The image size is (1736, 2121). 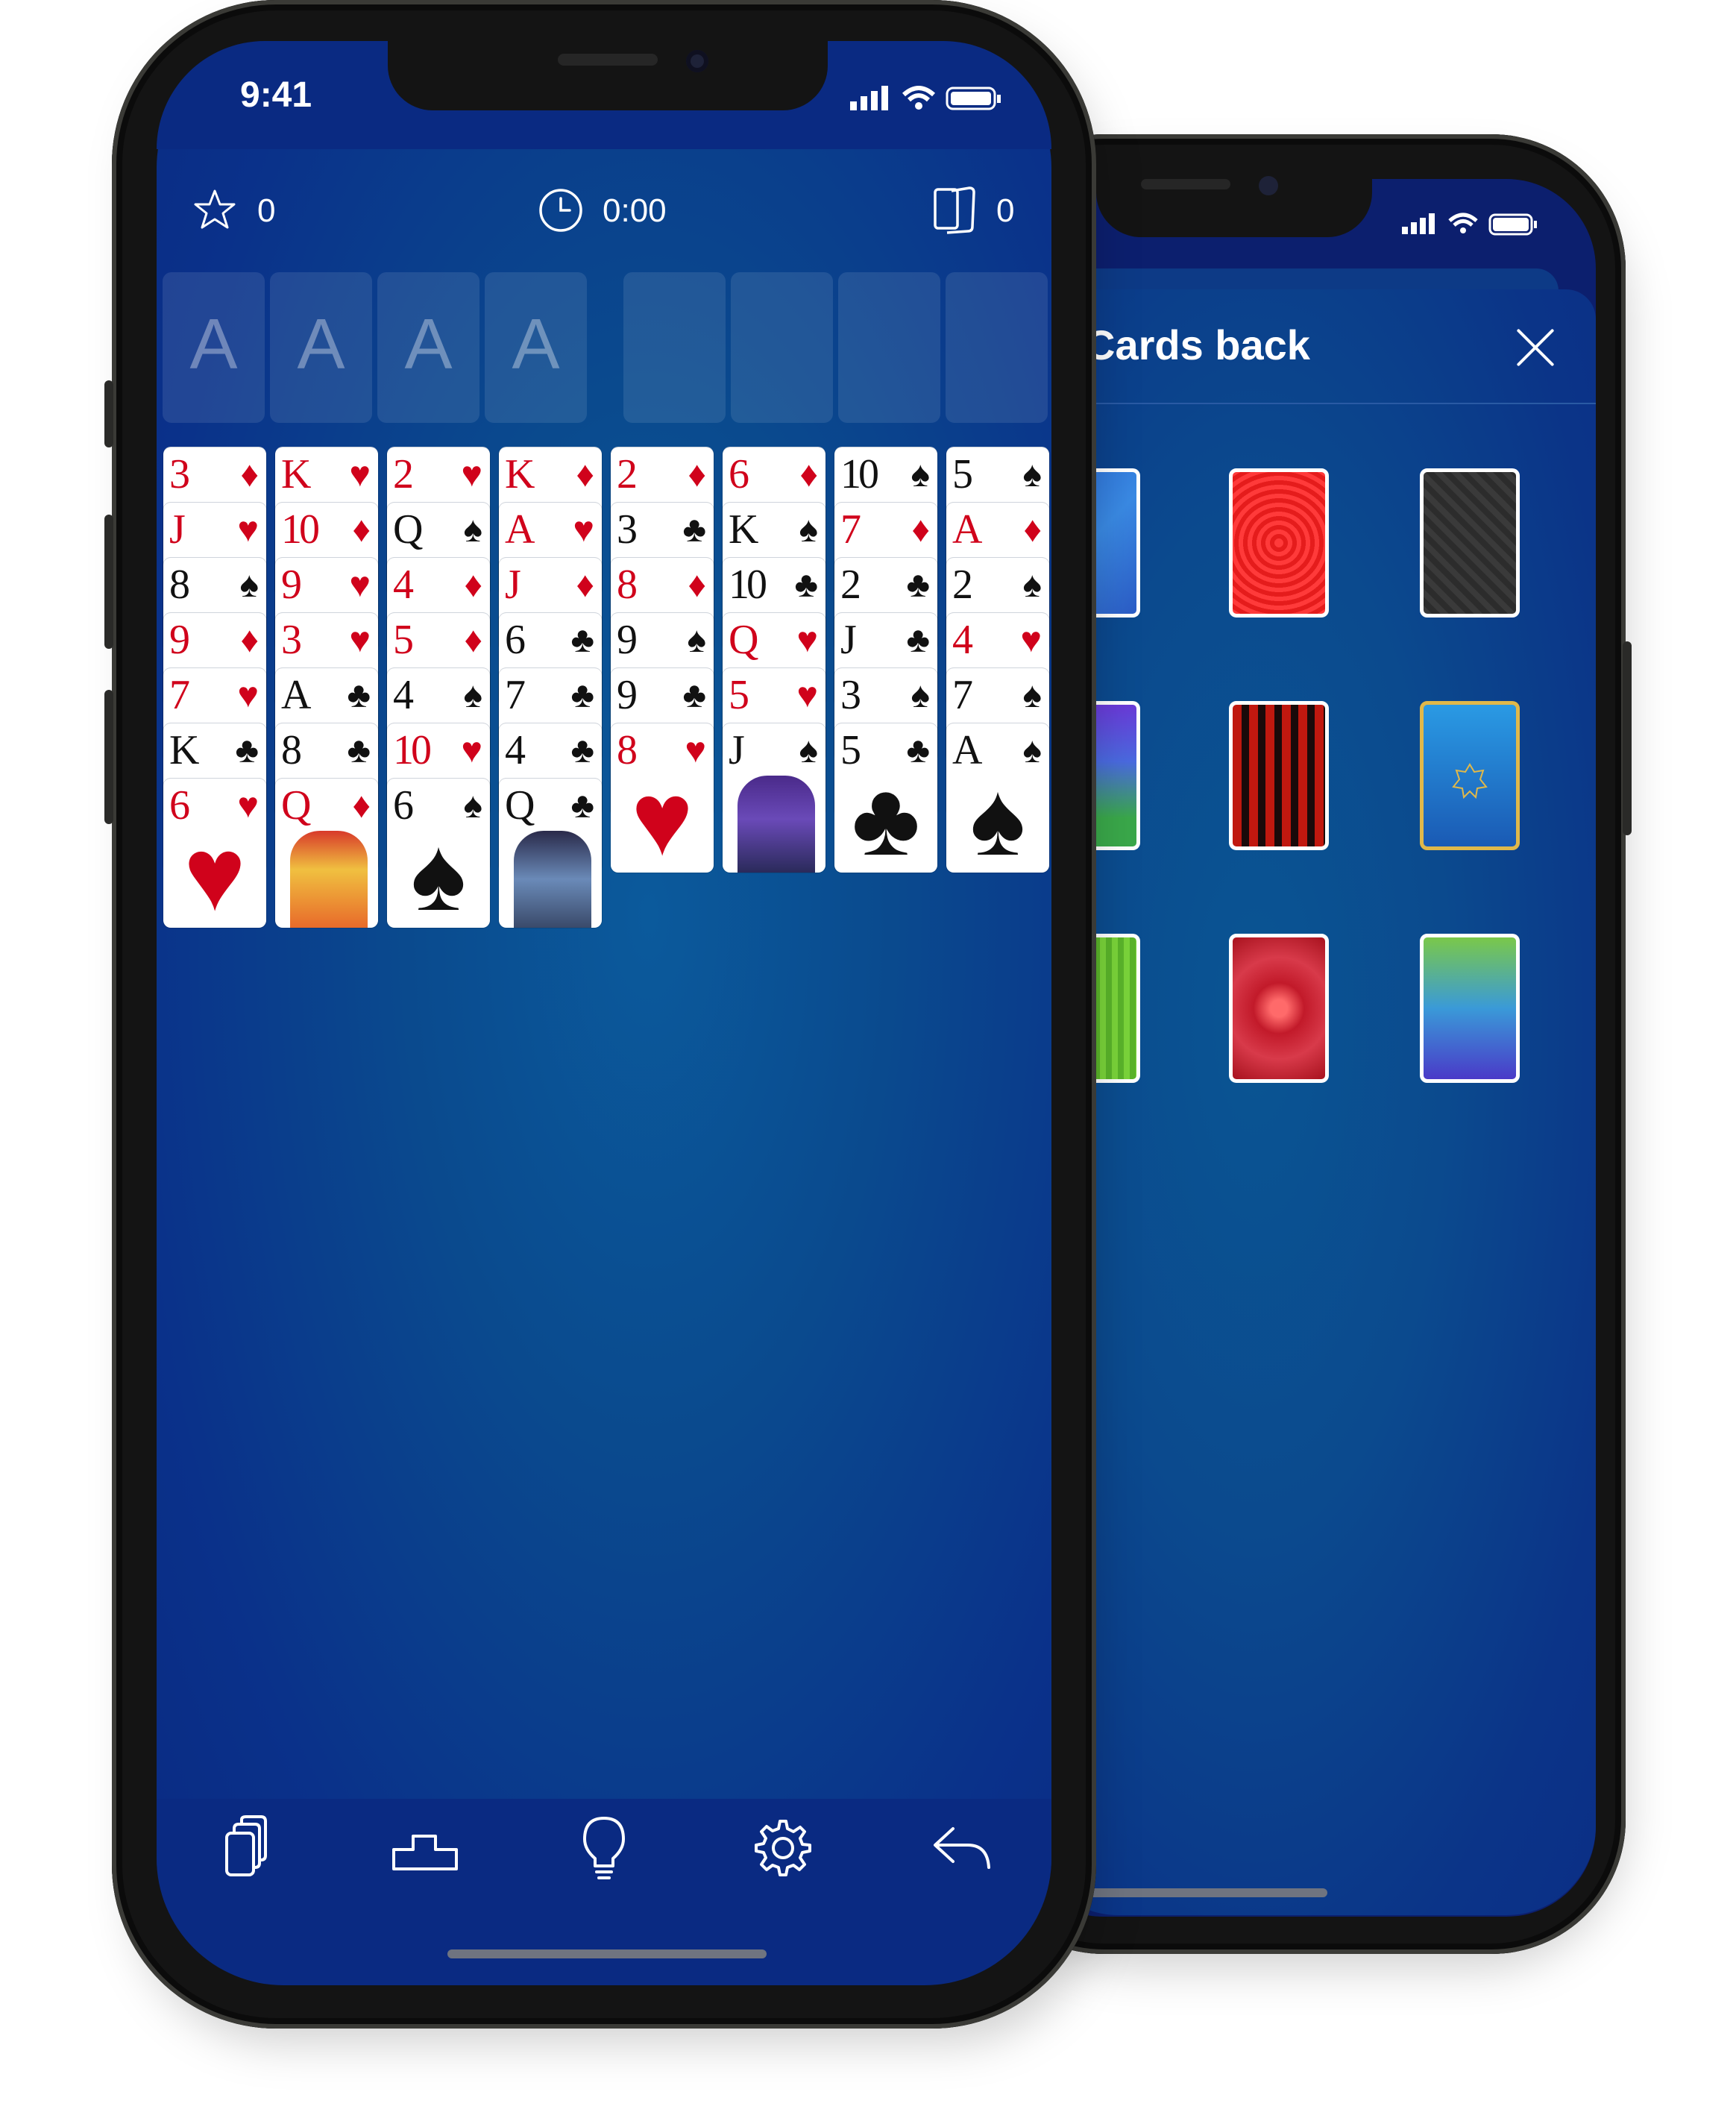 I want to click on playing-card: Q ♣, so click(x=550, y=853).